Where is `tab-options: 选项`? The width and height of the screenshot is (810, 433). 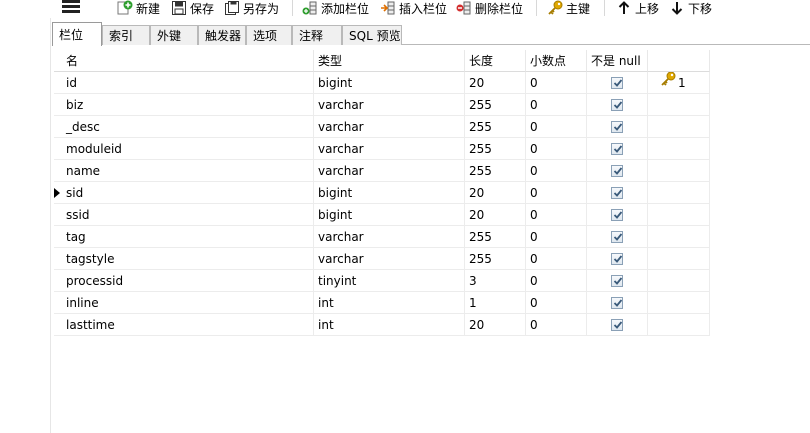 tab-options: 选项 is located at coordinates (269, 35).